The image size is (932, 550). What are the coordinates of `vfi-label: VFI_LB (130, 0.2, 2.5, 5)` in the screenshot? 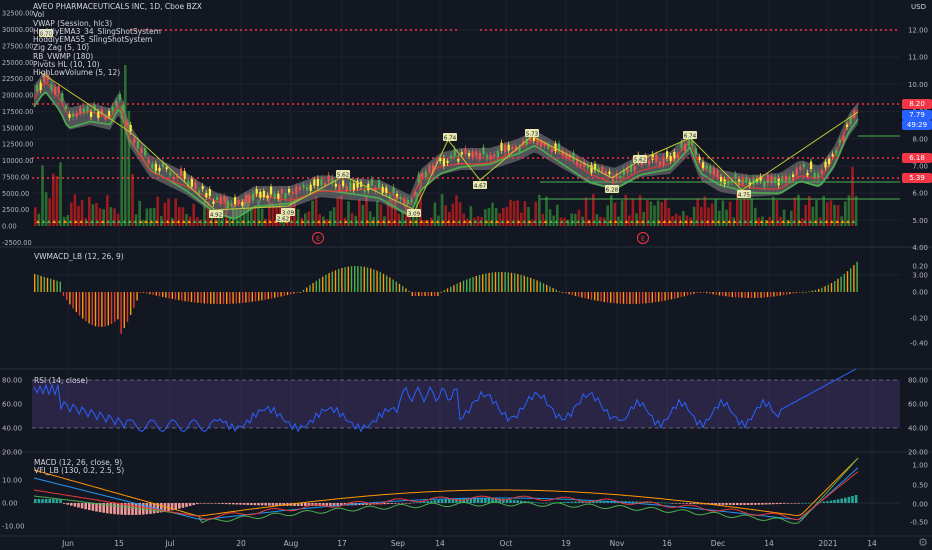 It's located at (79, 470).